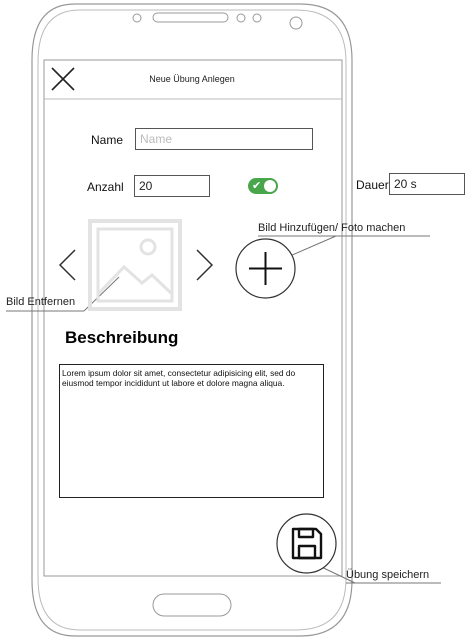 The height and width of the screenshot is (640, 470). Describe the element at coordinates (68, 265) in the screenshot. I see `chevron-left-icon` at that location.